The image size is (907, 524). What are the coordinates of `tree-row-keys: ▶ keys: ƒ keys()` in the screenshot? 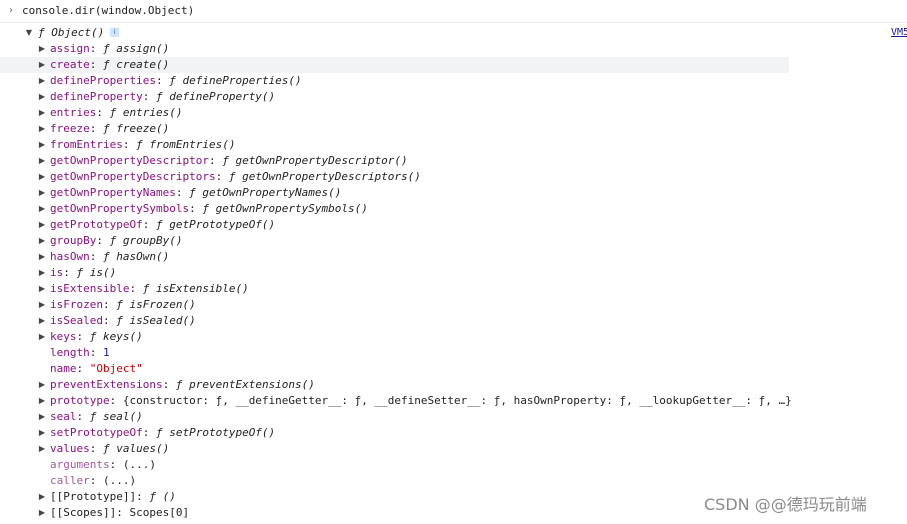 It's located at (394, 337).